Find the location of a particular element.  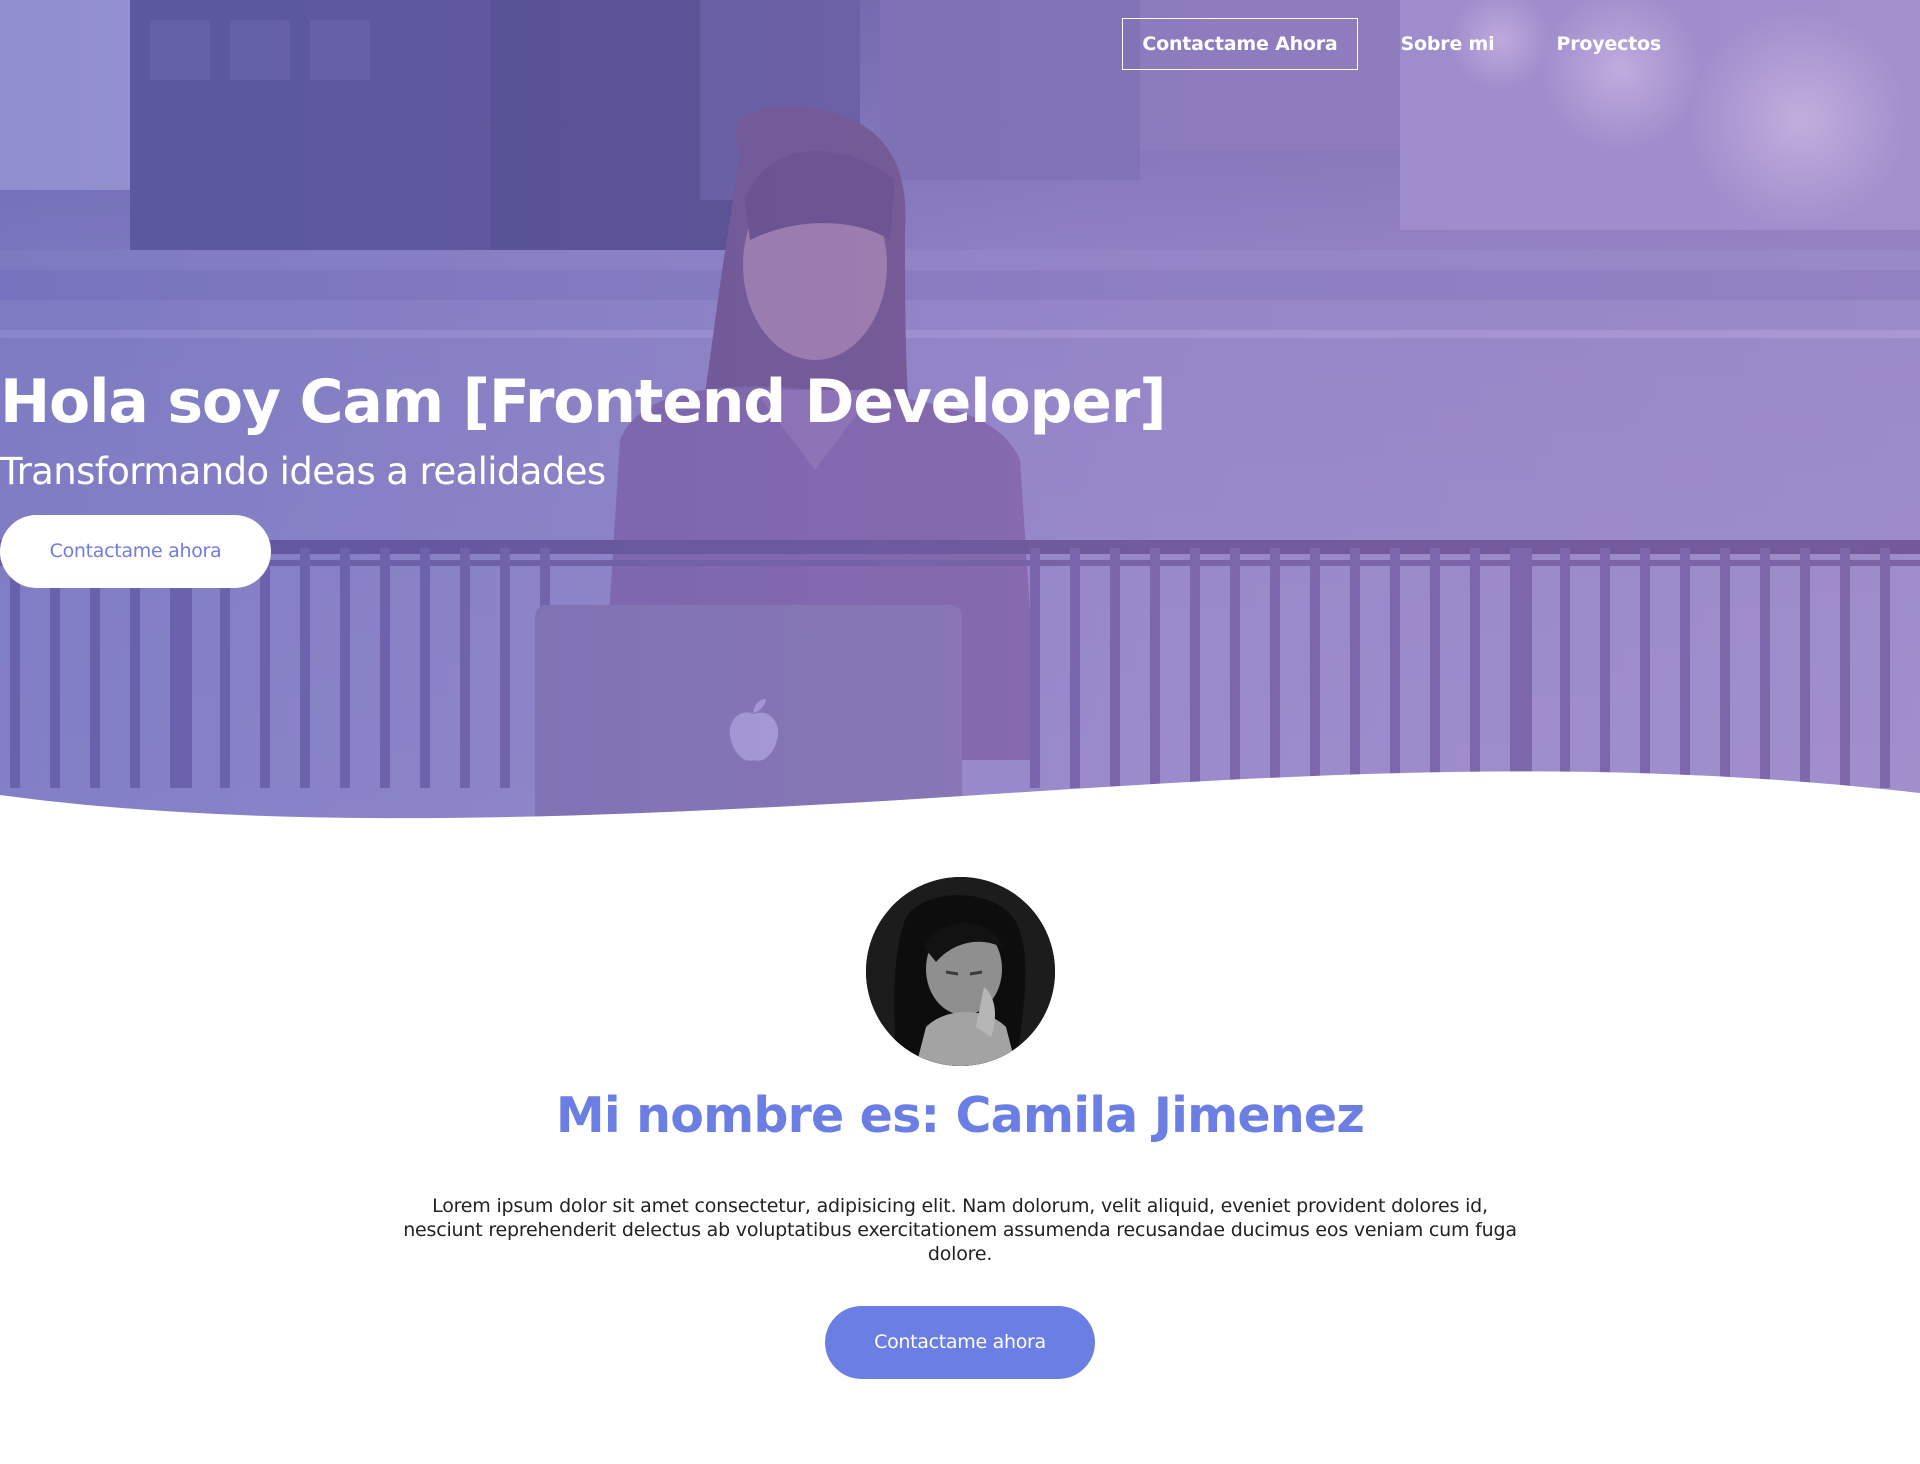

nav-projects-link: Proyectos is located at coordinates (1608, 44).